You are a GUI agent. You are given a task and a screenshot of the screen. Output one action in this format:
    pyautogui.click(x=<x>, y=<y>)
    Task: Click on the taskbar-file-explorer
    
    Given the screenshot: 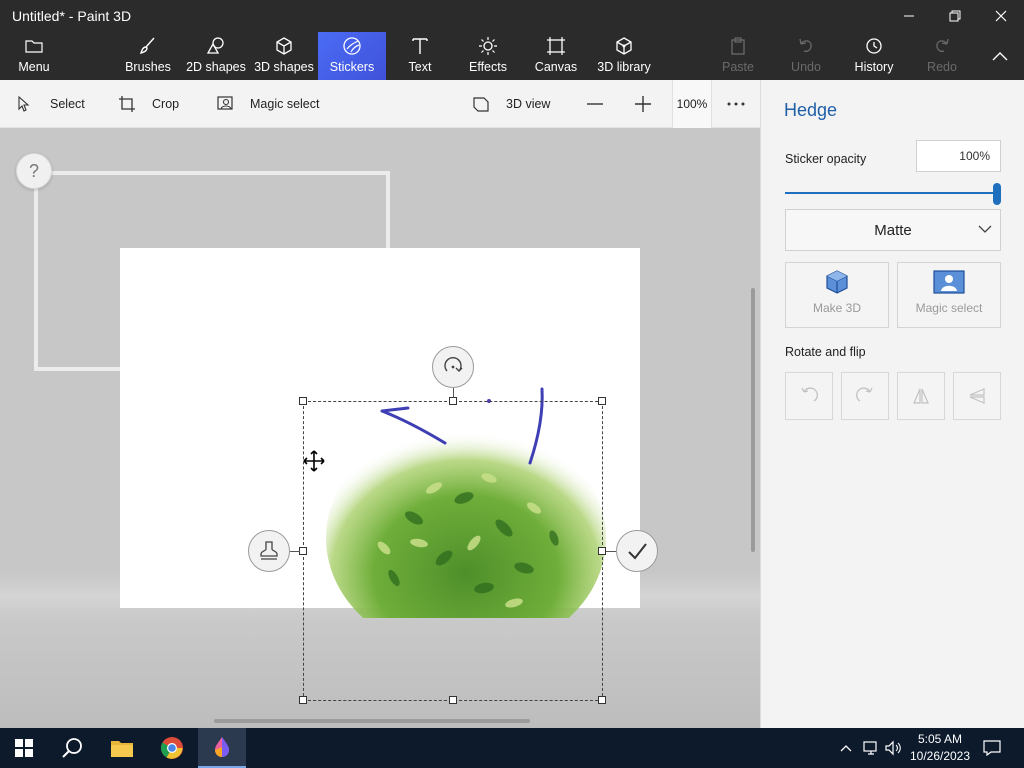 What is the action you would take?
    pyautogui.click(x=122, y=748)
    